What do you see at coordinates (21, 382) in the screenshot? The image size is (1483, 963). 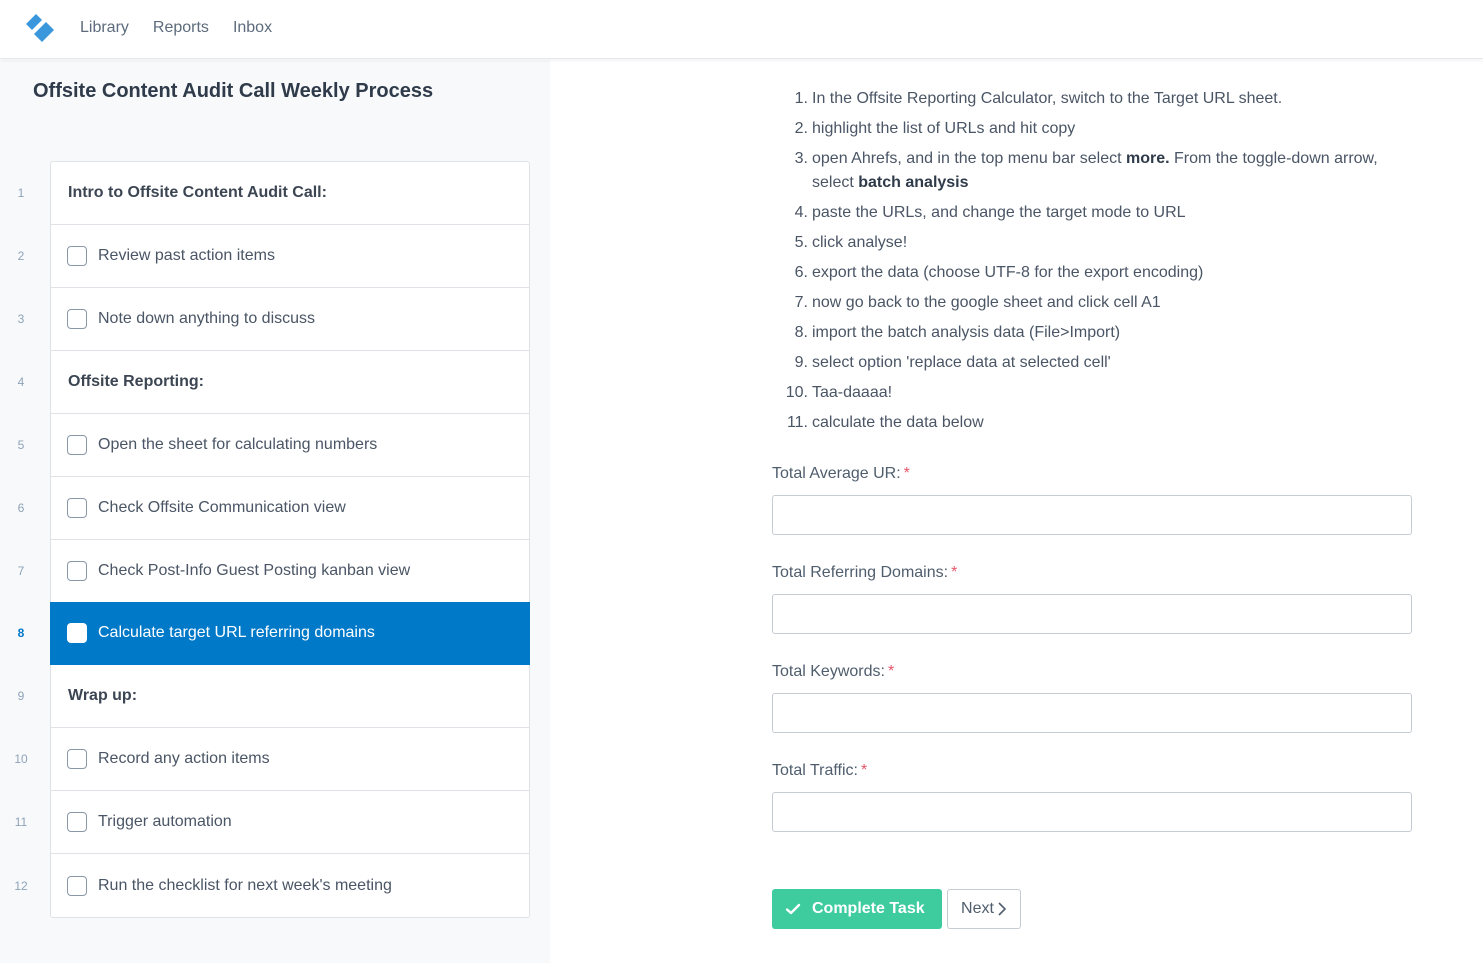 I see `task-number: 4` at bounding box center [21, 382].